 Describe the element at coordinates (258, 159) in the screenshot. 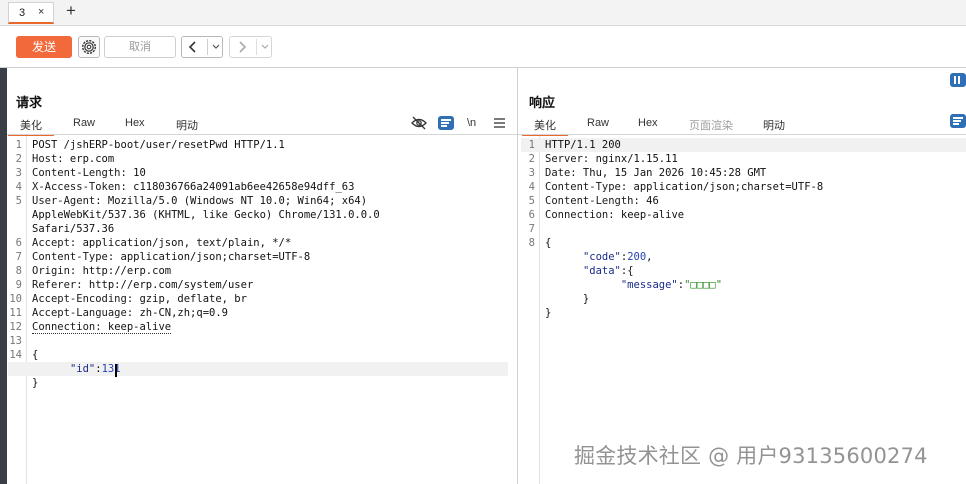

I see `code-line: 2 Host: erp.com` at that location.